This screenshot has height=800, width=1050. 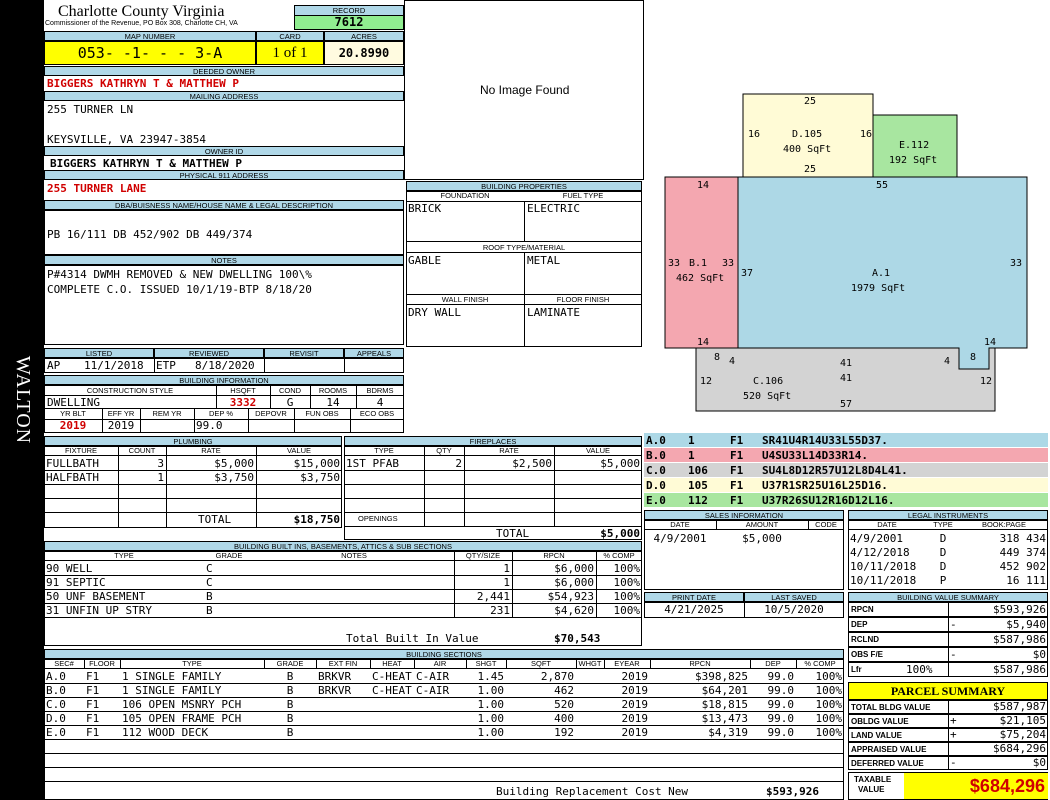 I want to click on parcel-value: $587,987, so click(x=1019, y=706).